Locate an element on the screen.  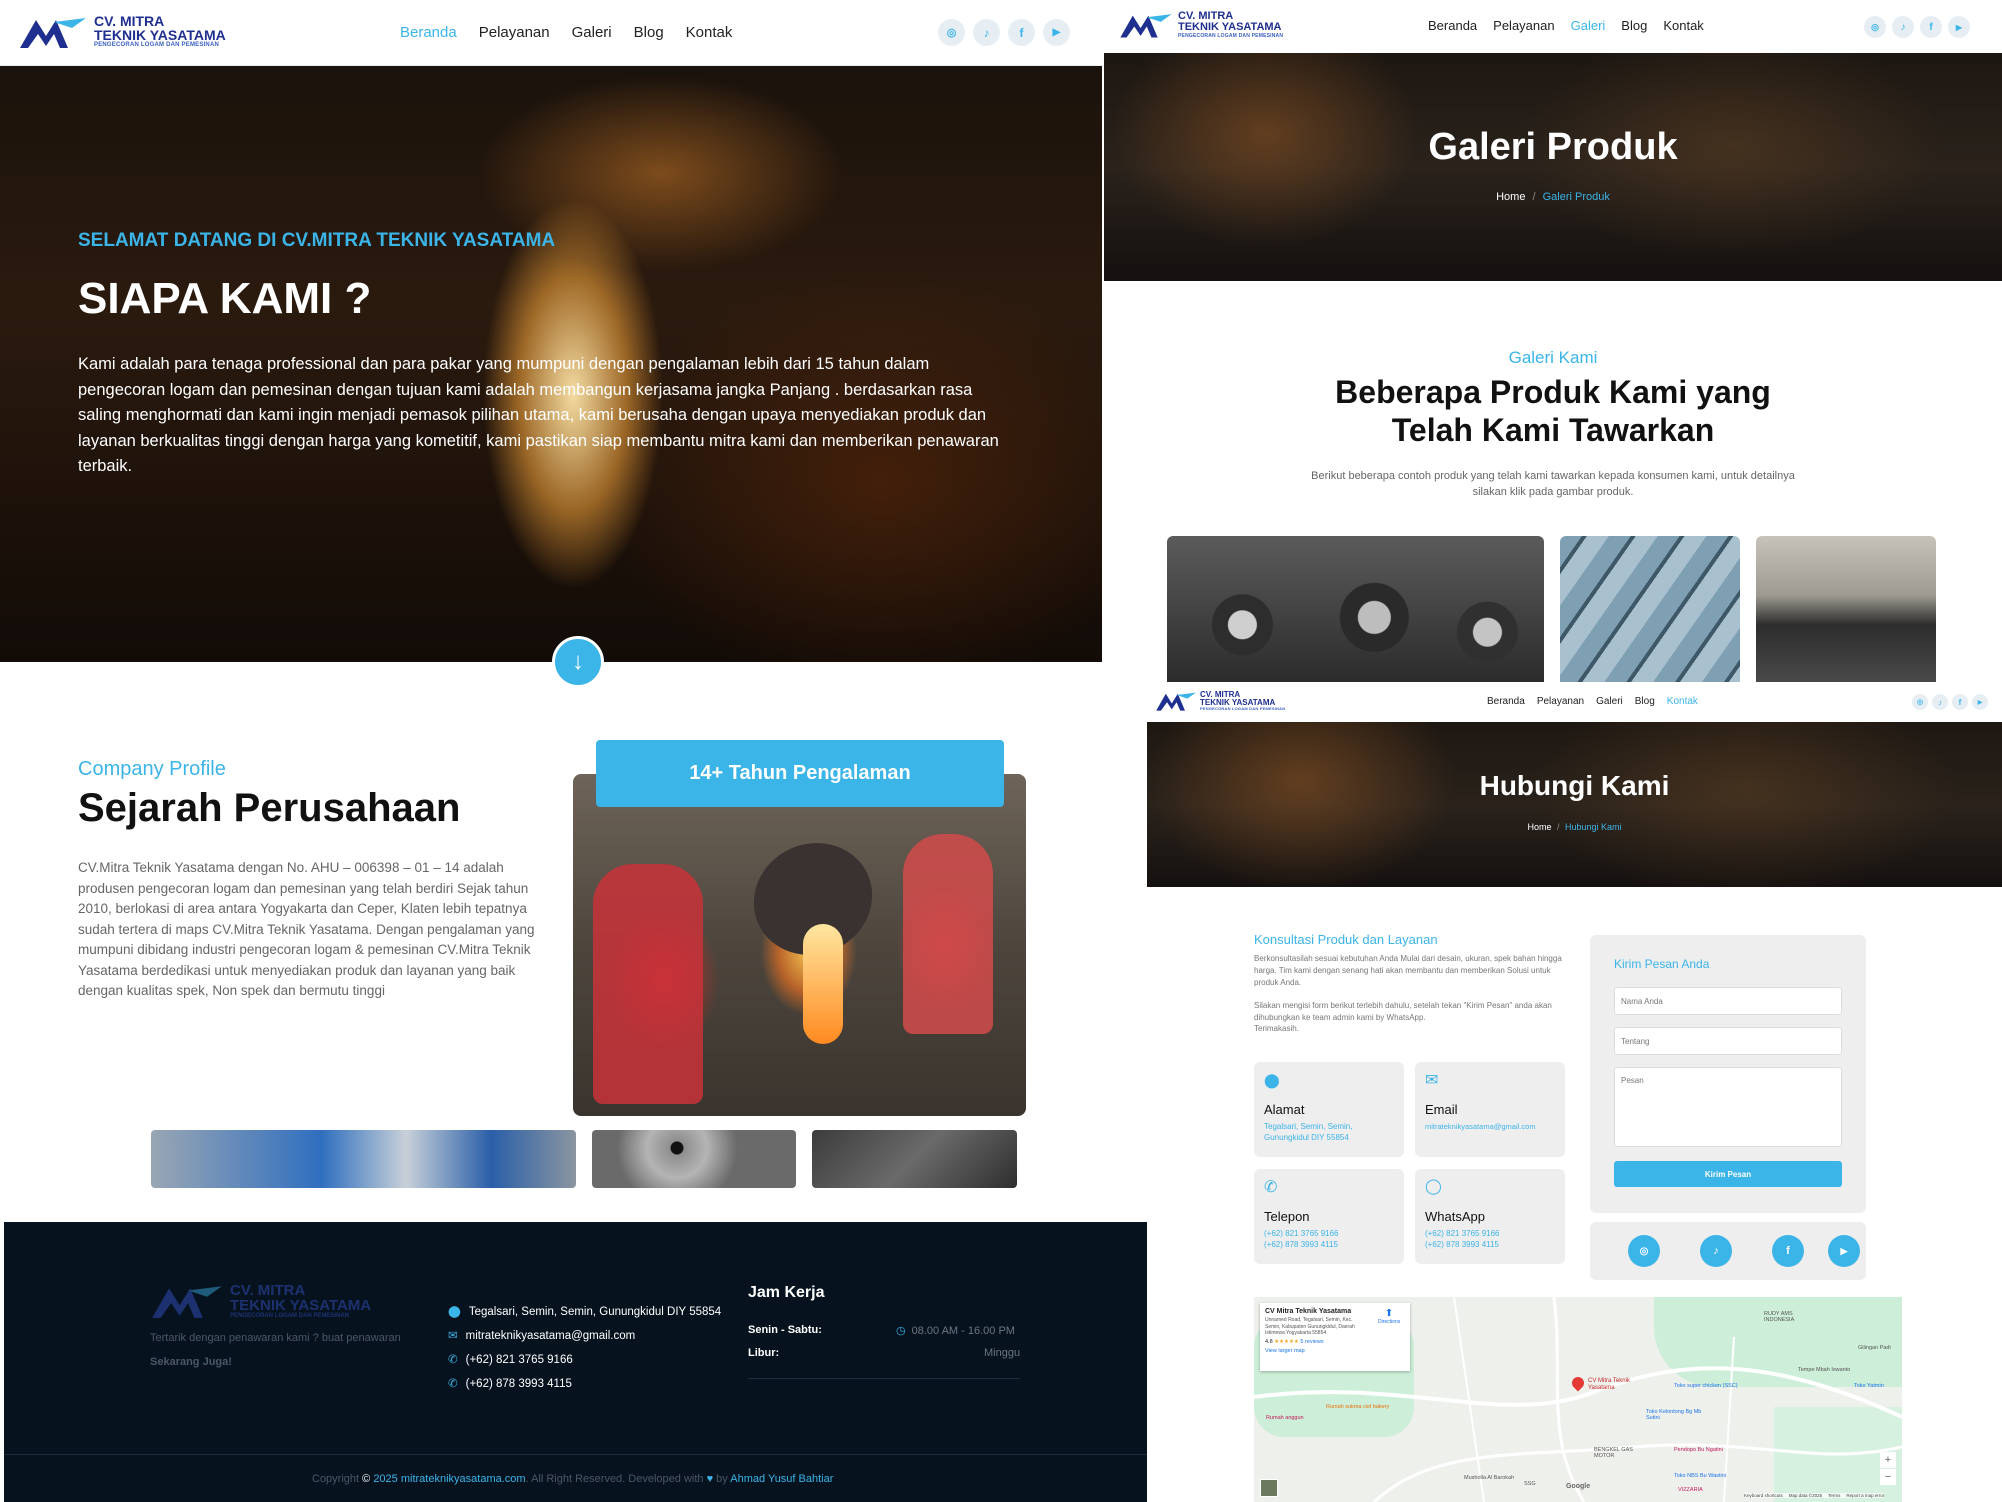
workers-photo is located at coordinates (799, 945).